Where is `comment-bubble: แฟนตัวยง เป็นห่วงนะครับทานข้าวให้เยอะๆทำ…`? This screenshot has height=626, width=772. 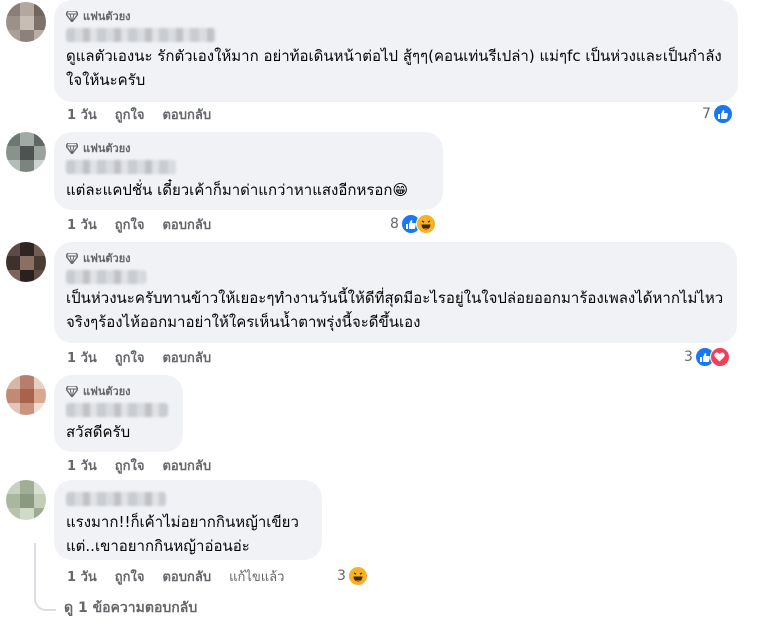 comment-bubble: แฟนตัวยง เป็นห่วงนะครับทานข้าวให้เยอะๆทำ… is located at coordinates (395, 292).